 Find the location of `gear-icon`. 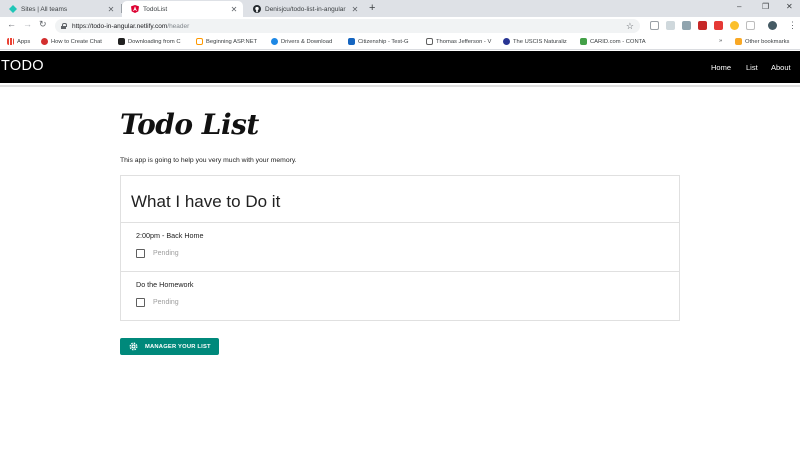

gear-icon is located at coordinates (133, 346).